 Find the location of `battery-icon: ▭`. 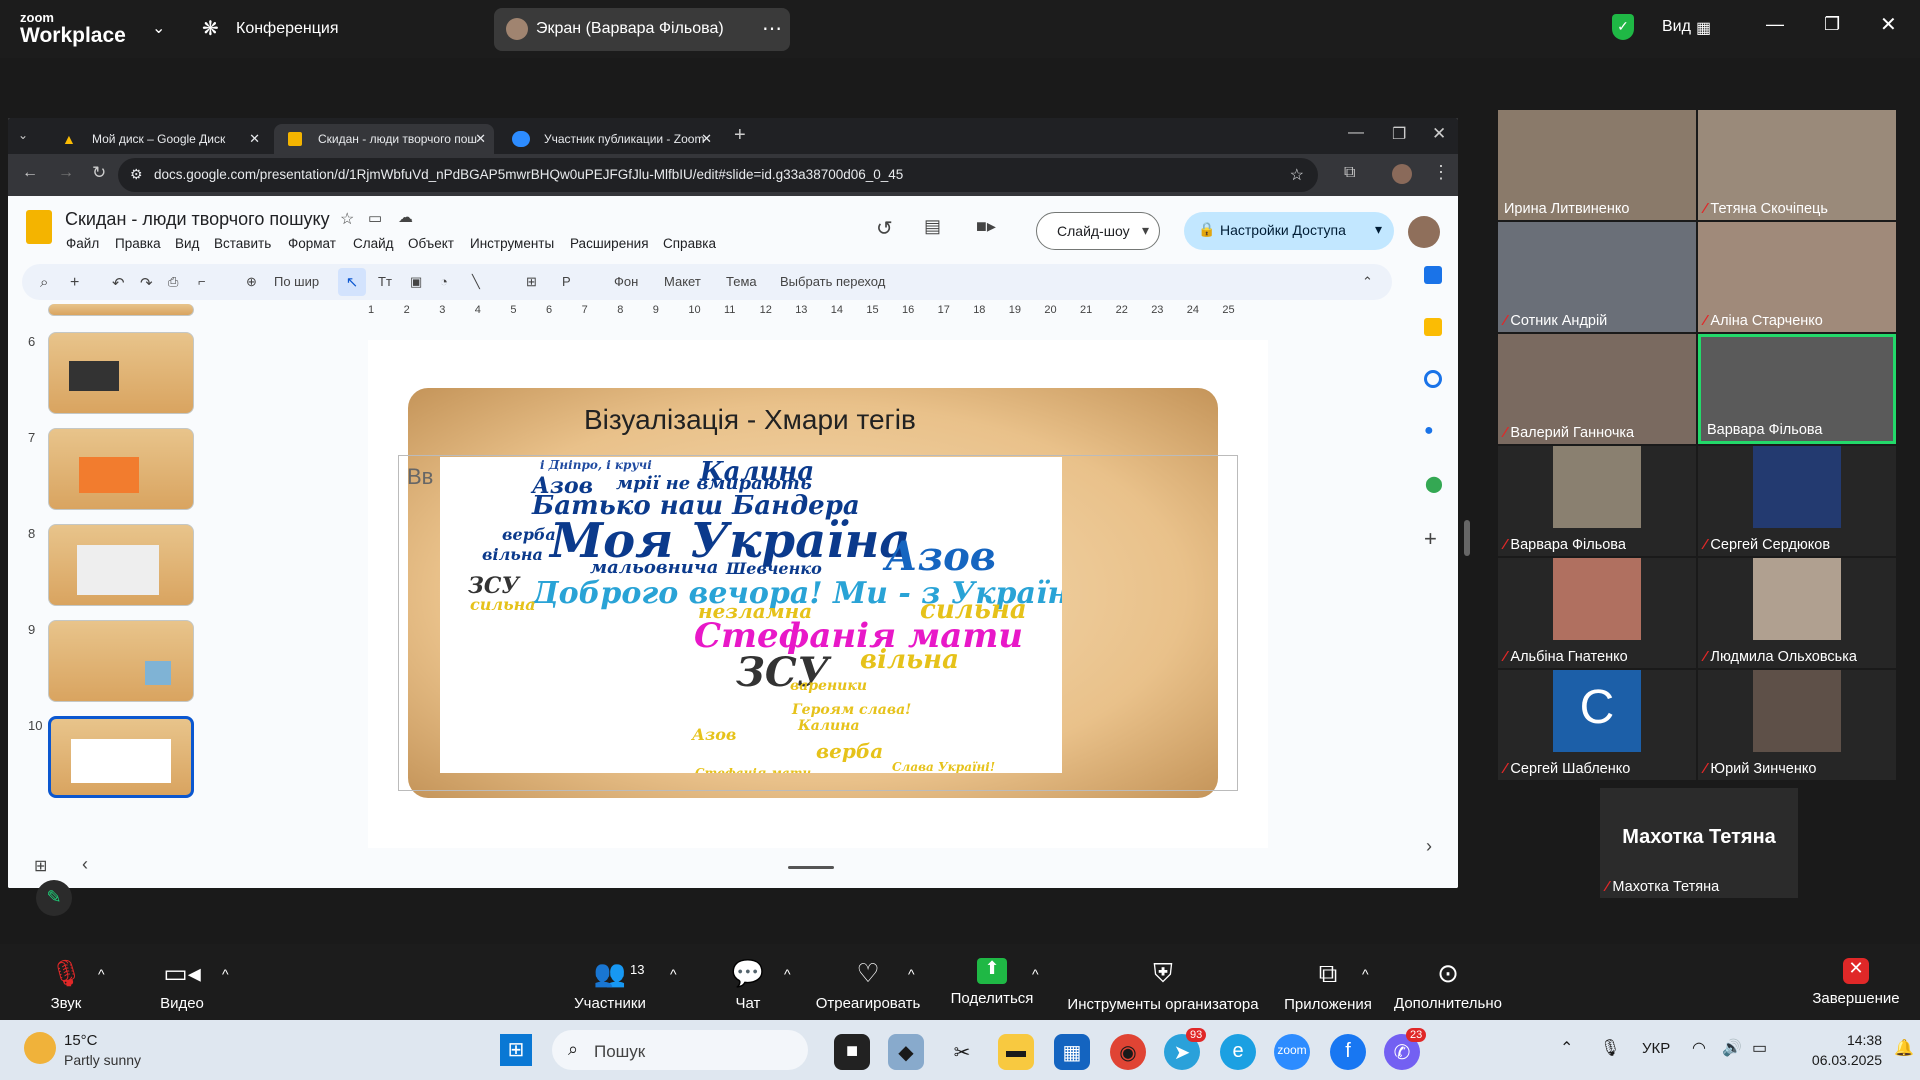

battery-icon: ▭ is located at coordinates (1759, 1048).